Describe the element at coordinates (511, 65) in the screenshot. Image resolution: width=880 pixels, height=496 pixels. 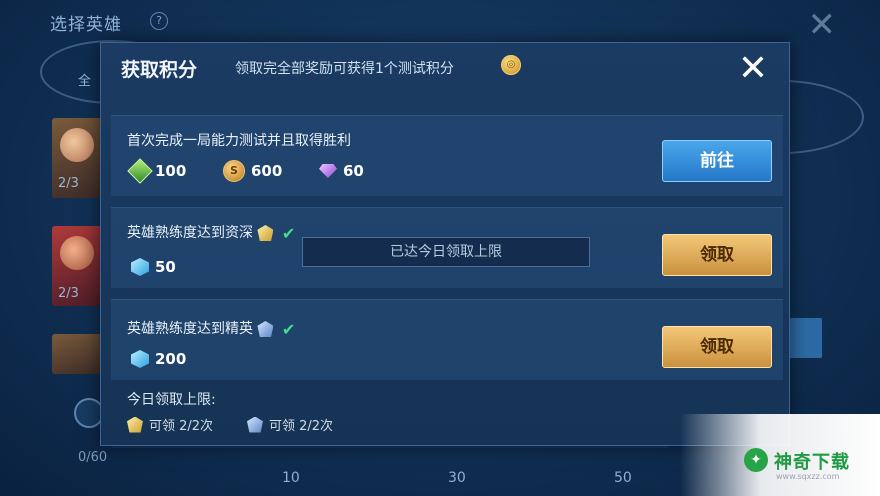
I see `test-points-coin-icon: ◎` at that location.